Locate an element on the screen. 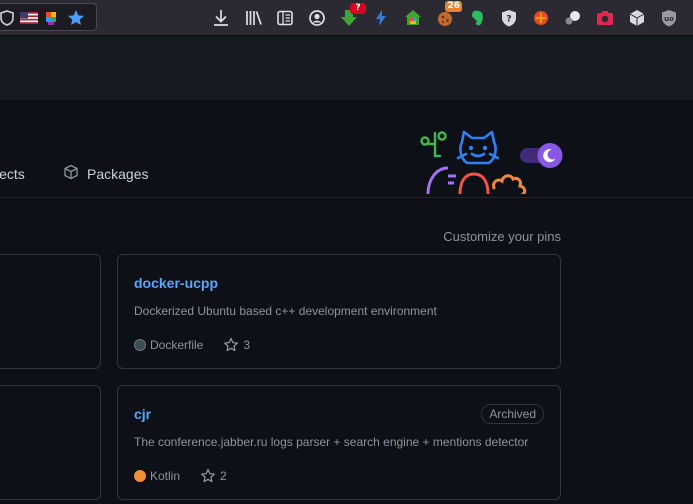 The width and height of the screenshot is (693, 504). evernote-icon is located at coordinates (477, 18).